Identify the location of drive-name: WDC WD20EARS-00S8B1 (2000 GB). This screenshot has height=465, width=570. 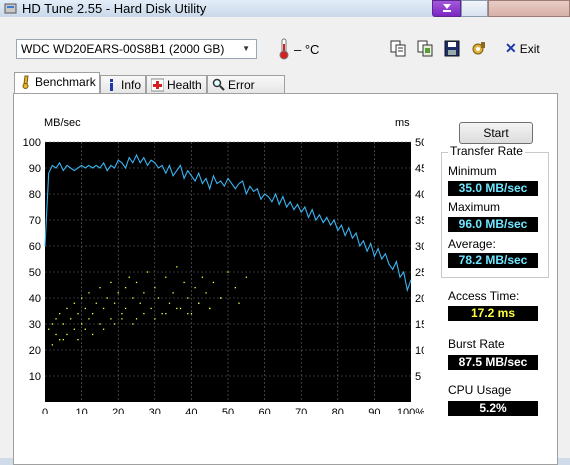
(123, 49).